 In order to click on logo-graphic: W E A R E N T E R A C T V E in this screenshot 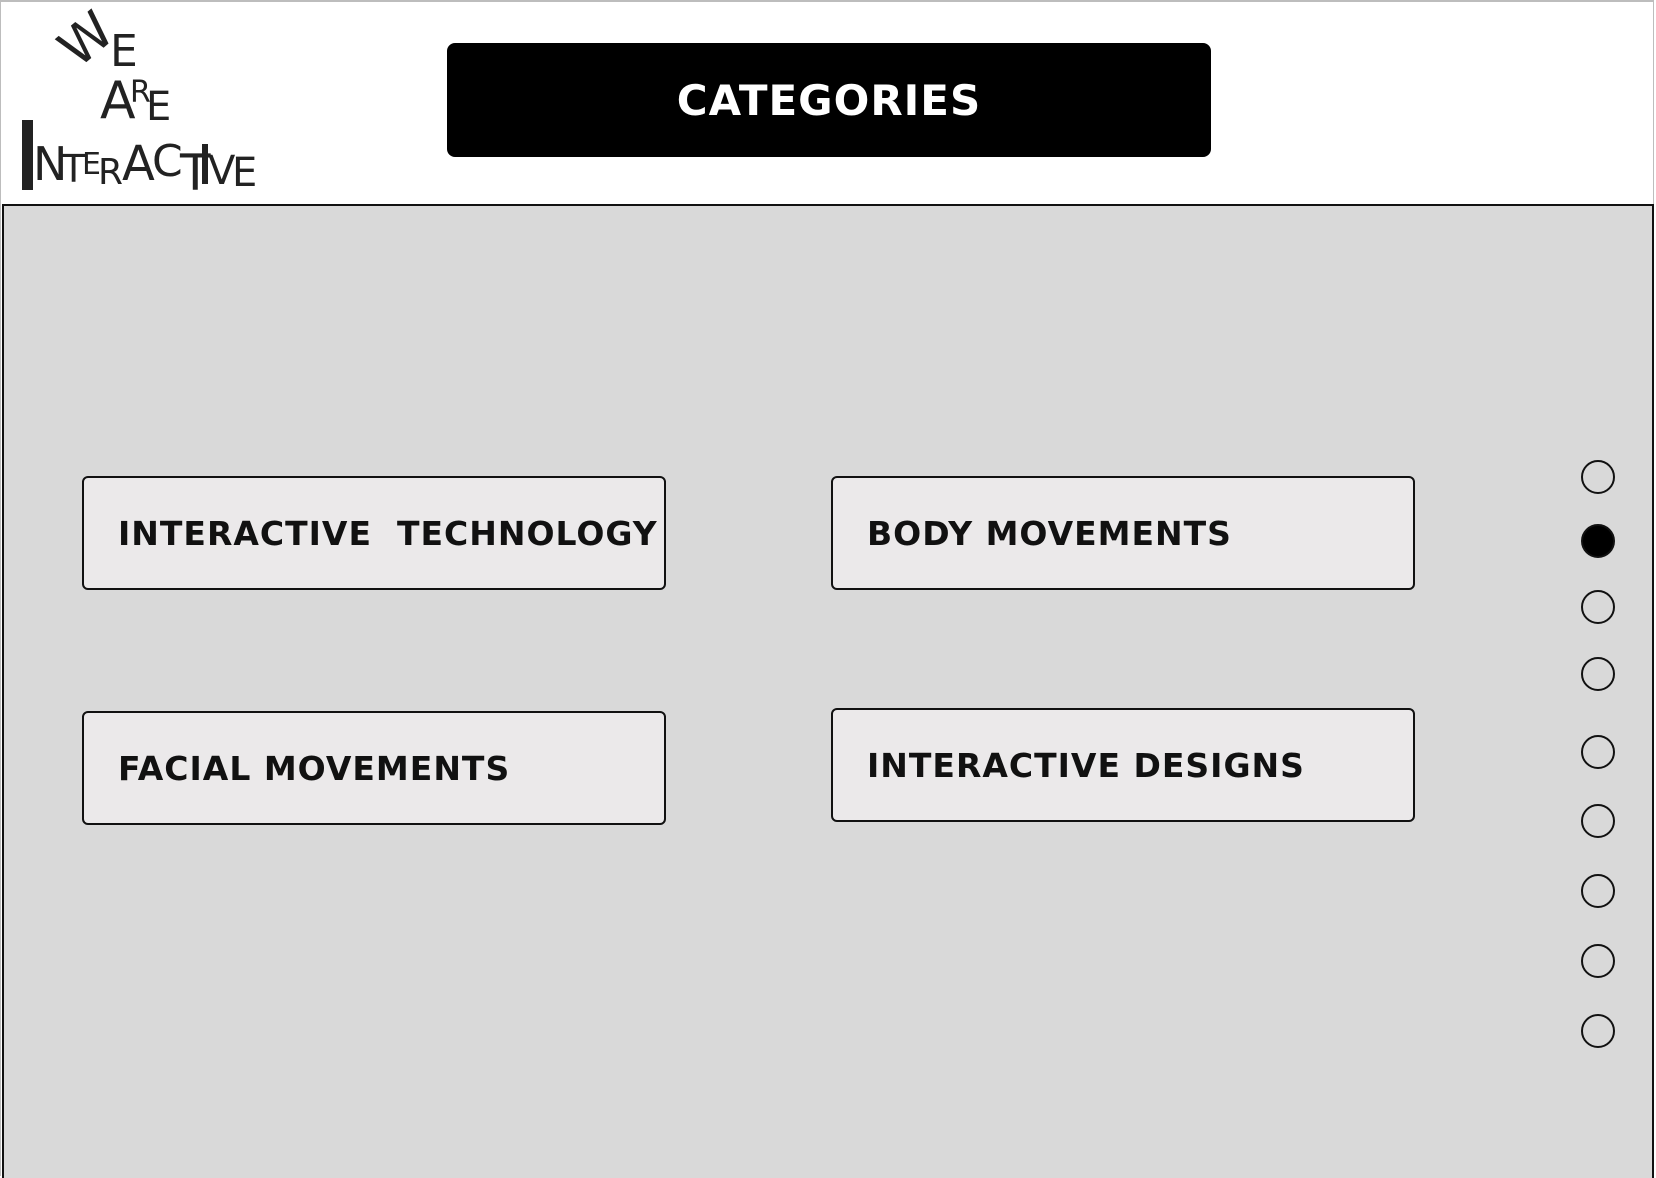, I will do `click(139, 101)`.